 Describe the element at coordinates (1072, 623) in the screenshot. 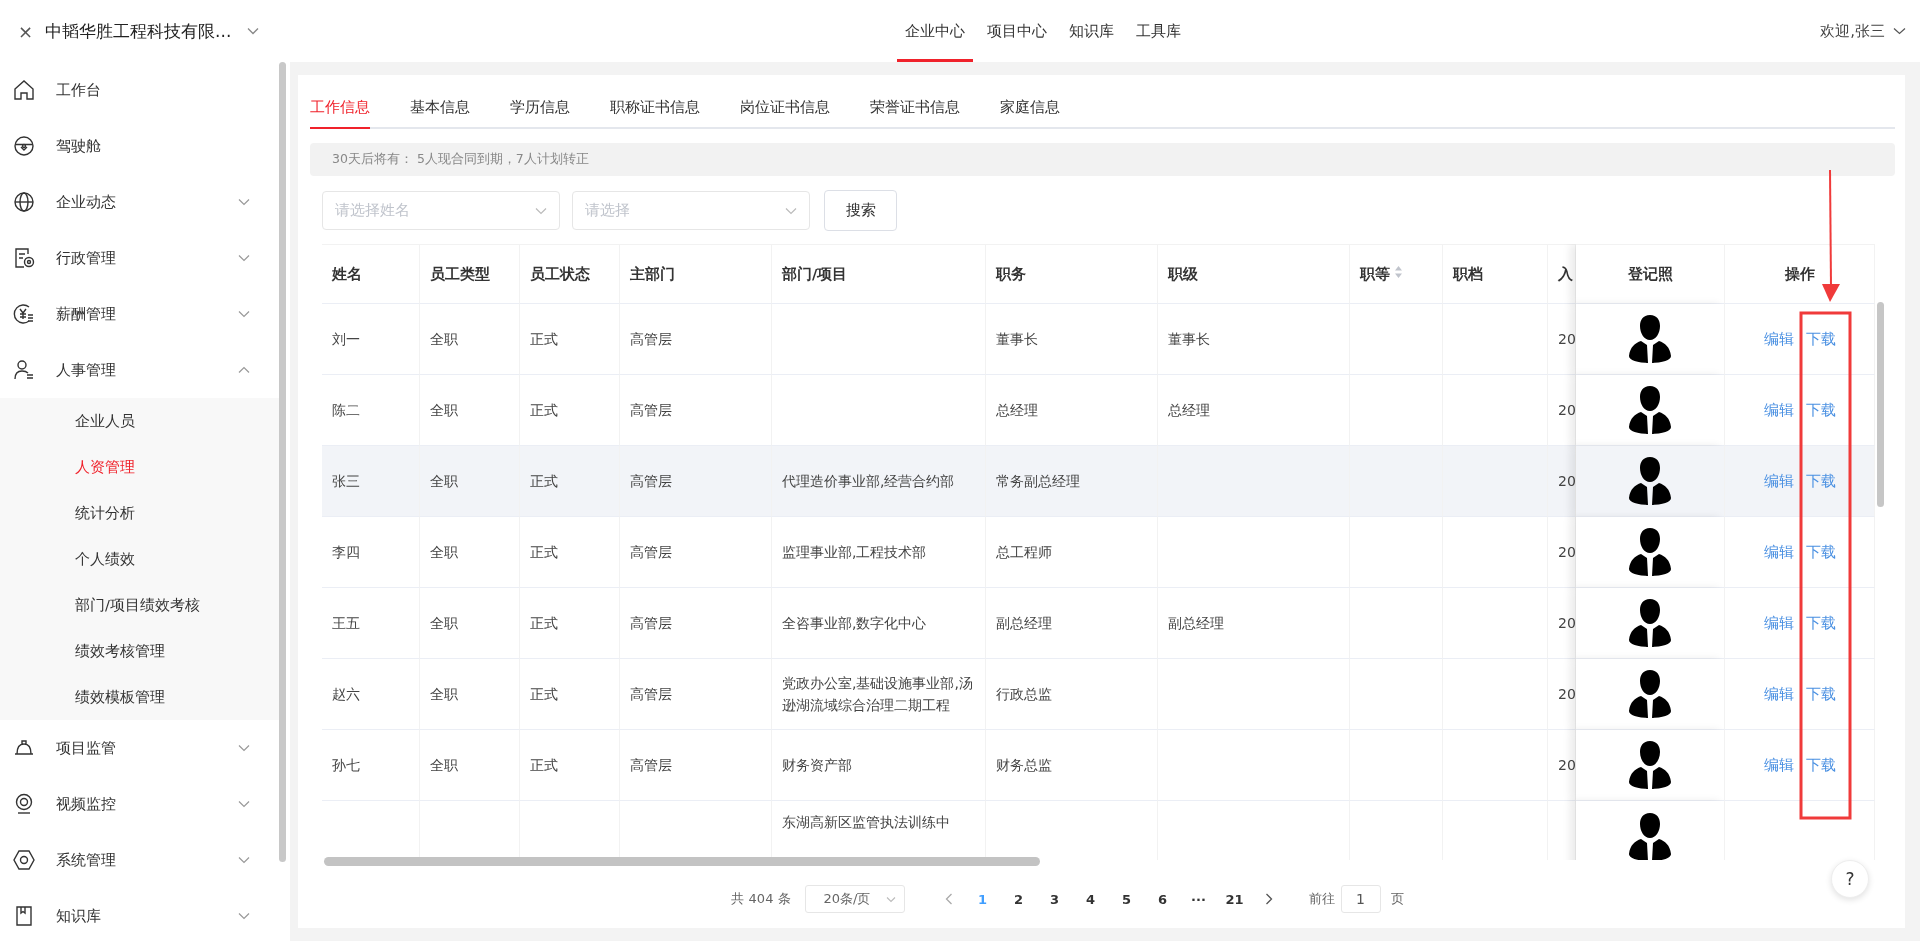

I see `table-cell: 副总经理` at that location.